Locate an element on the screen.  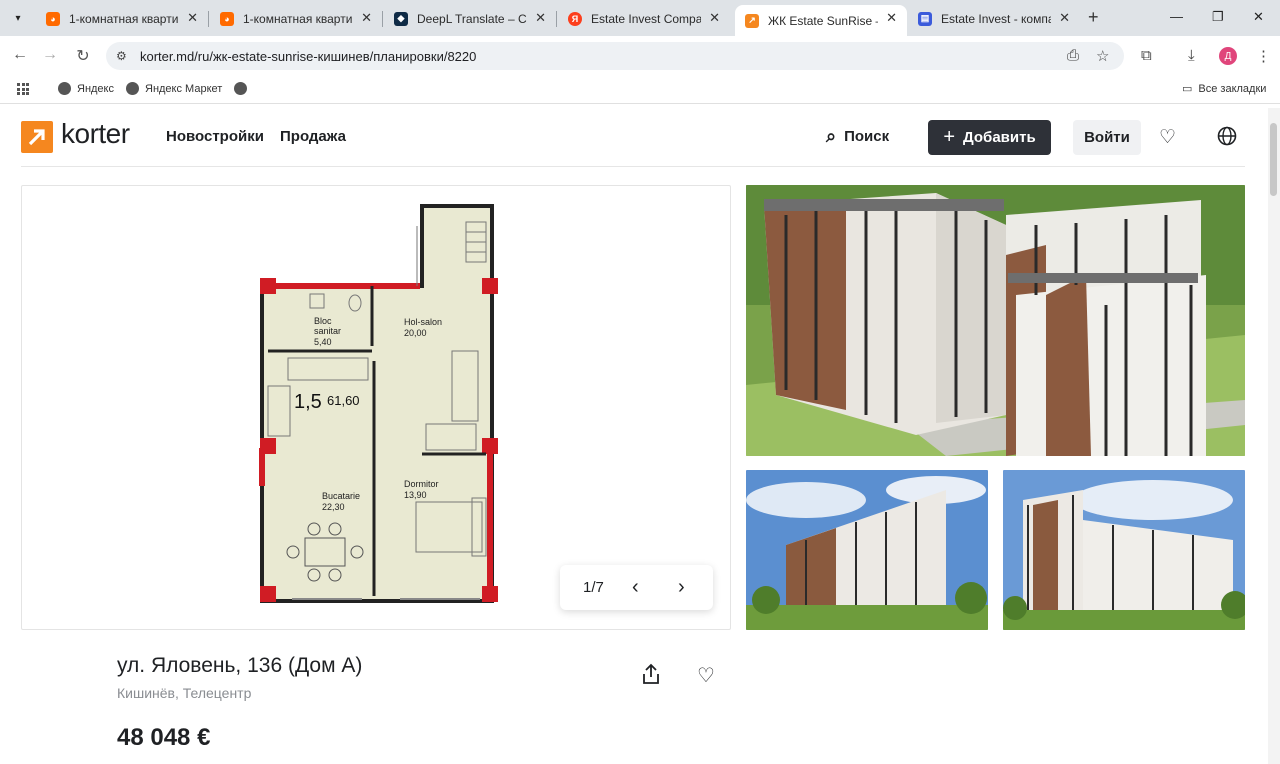
bookmark-label: Яндекс is located at coordinates (95, 88).